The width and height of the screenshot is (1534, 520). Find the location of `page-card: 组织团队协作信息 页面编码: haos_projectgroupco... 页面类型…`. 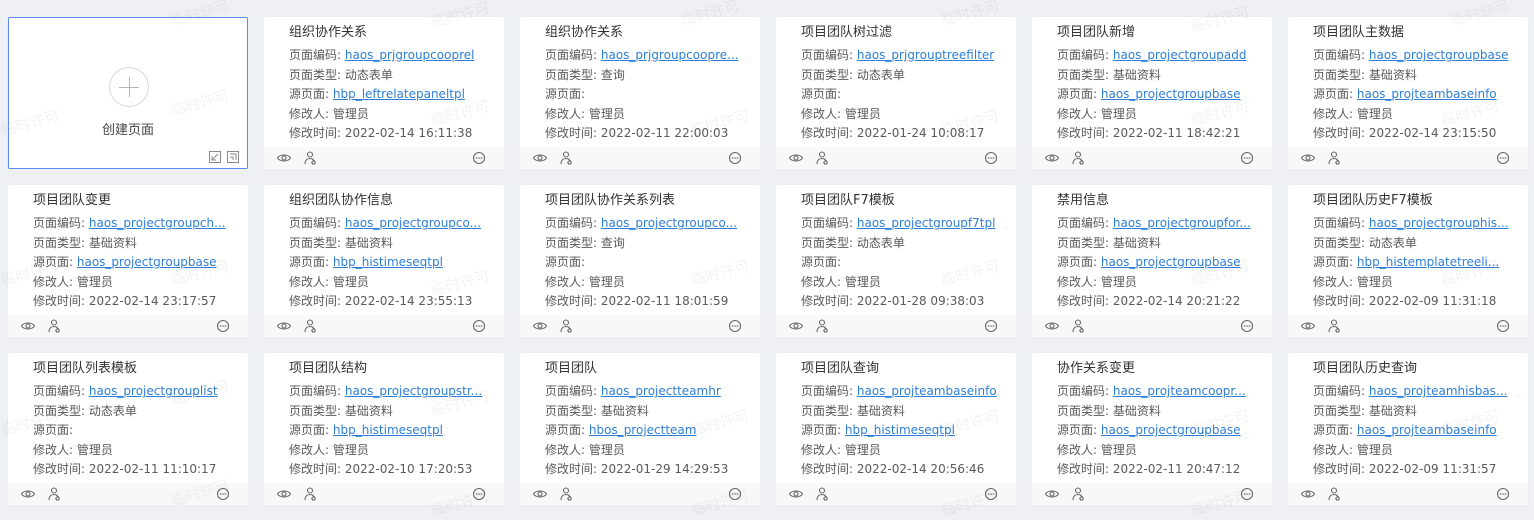

page-card: 组织团队协作信息 页面编码: haos_projectgroupco... 页面类型… is located at coordinates (384, 261).